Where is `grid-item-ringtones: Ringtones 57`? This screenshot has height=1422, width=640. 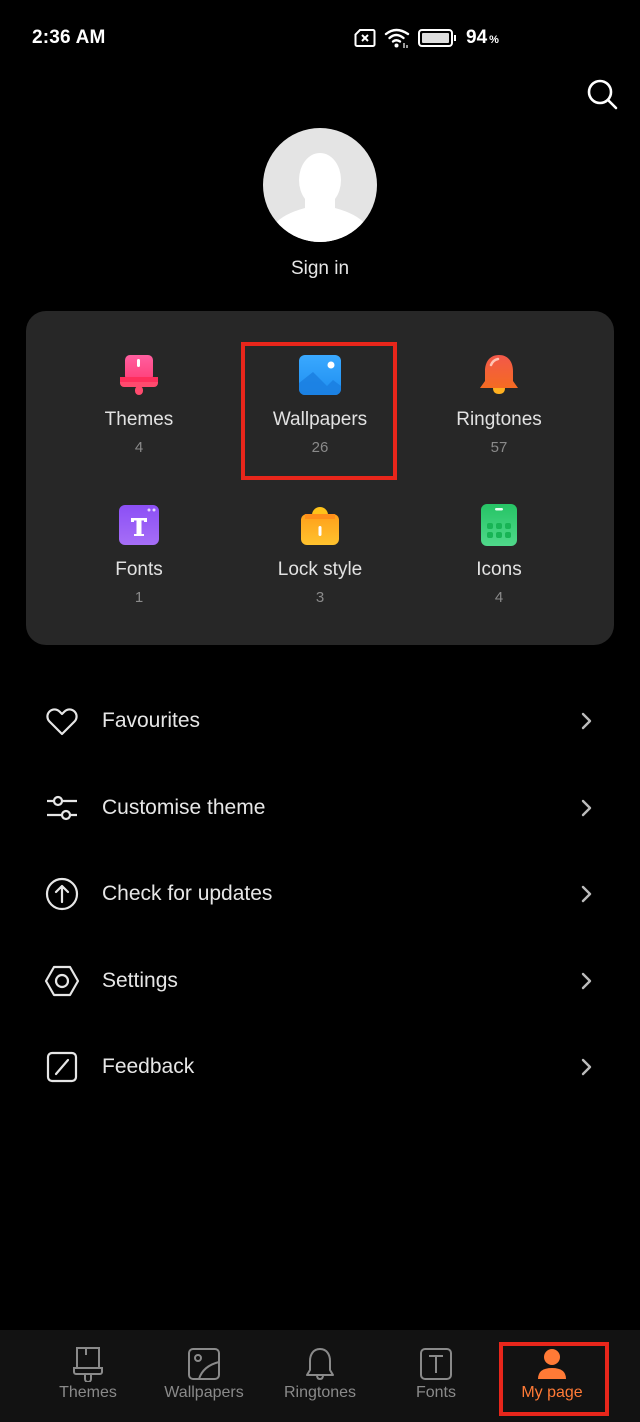
grid-item-ringtones: Ringtones 57 is located at coordinates (499, 418).